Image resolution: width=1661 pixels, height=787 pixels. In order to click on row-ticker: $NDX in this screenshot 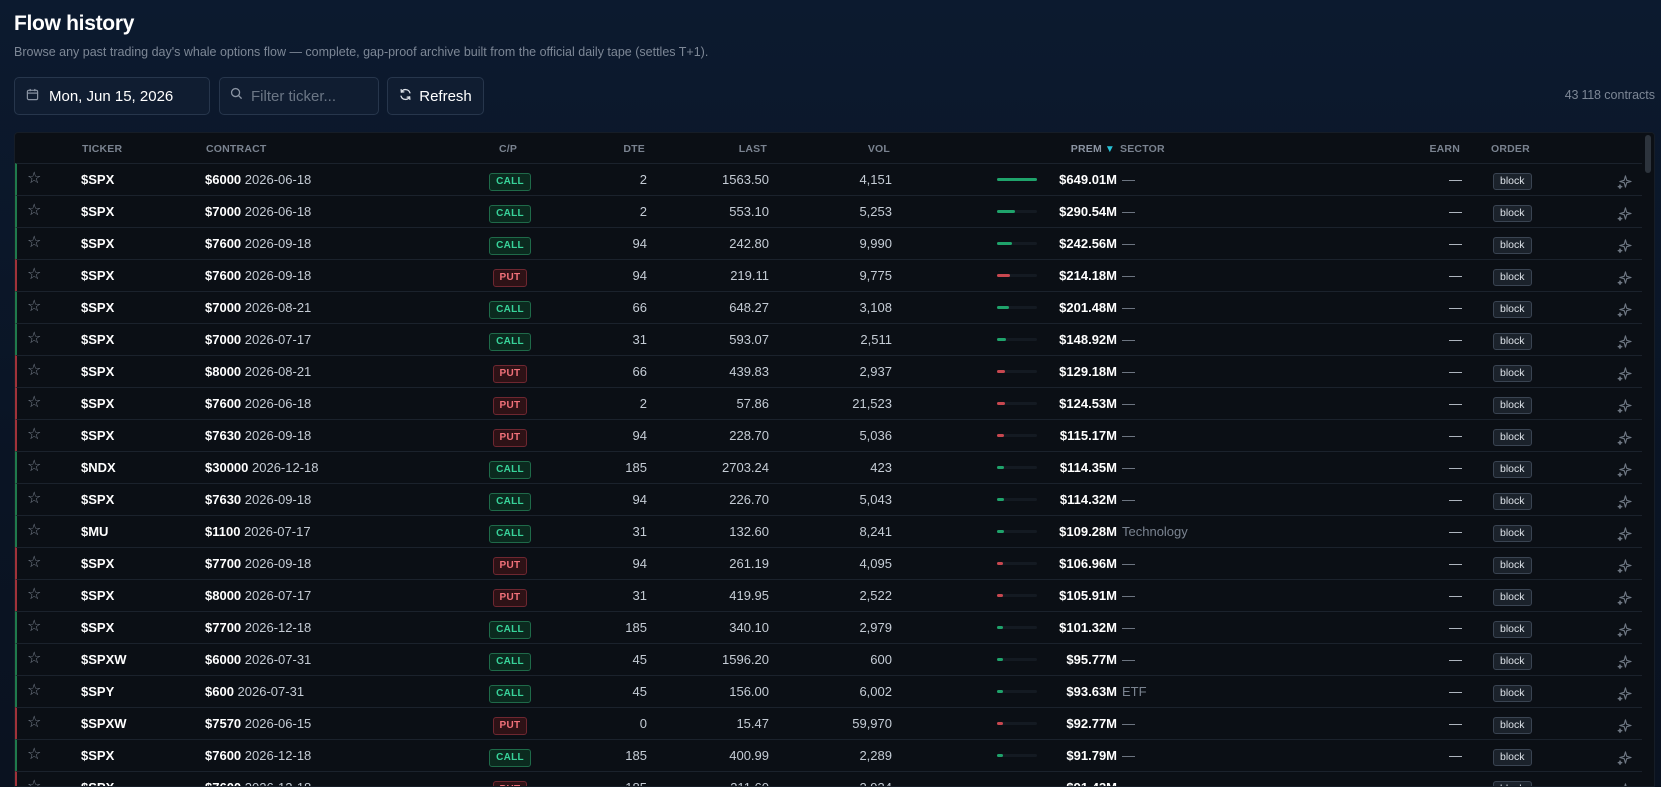, I will do `click(98, 468)`.